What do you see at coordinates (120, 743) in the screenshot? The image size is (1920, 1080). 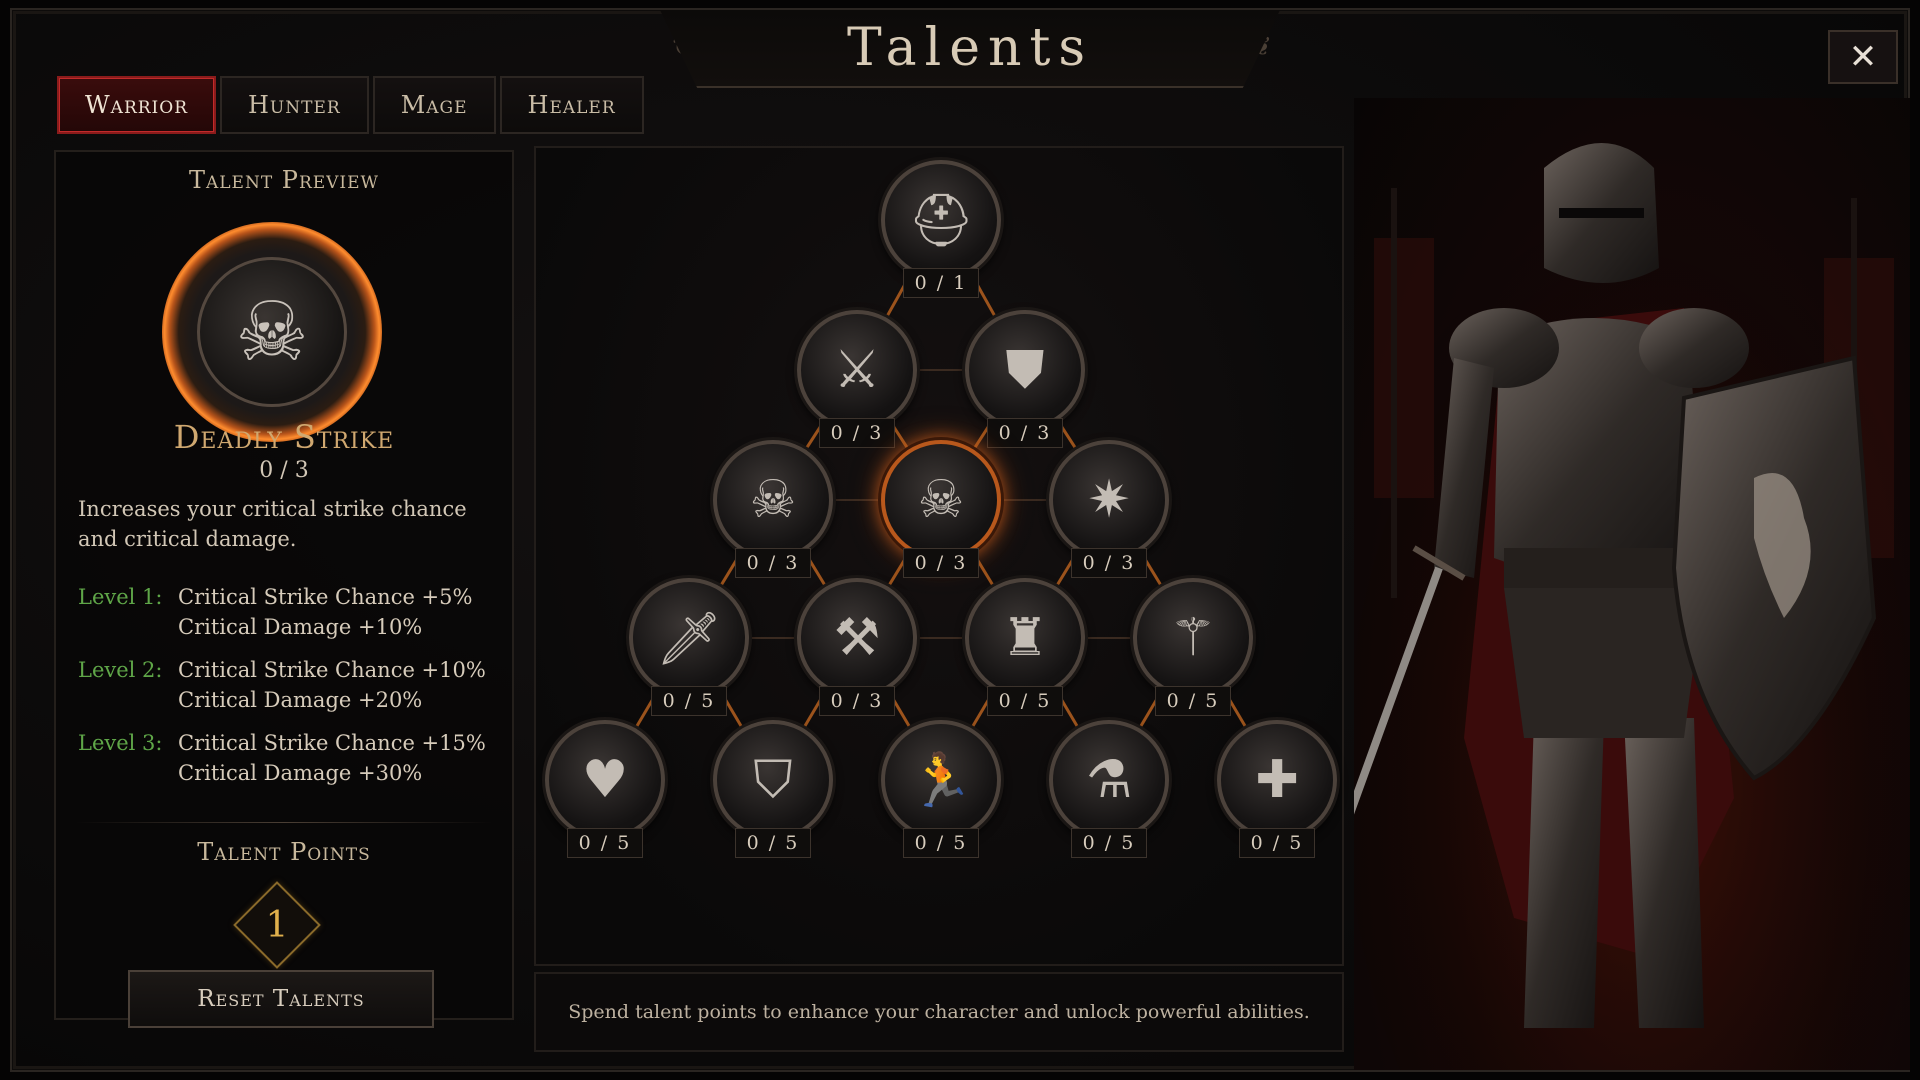 I see `level-label: Level 3:` at bounding box center [120, 743].